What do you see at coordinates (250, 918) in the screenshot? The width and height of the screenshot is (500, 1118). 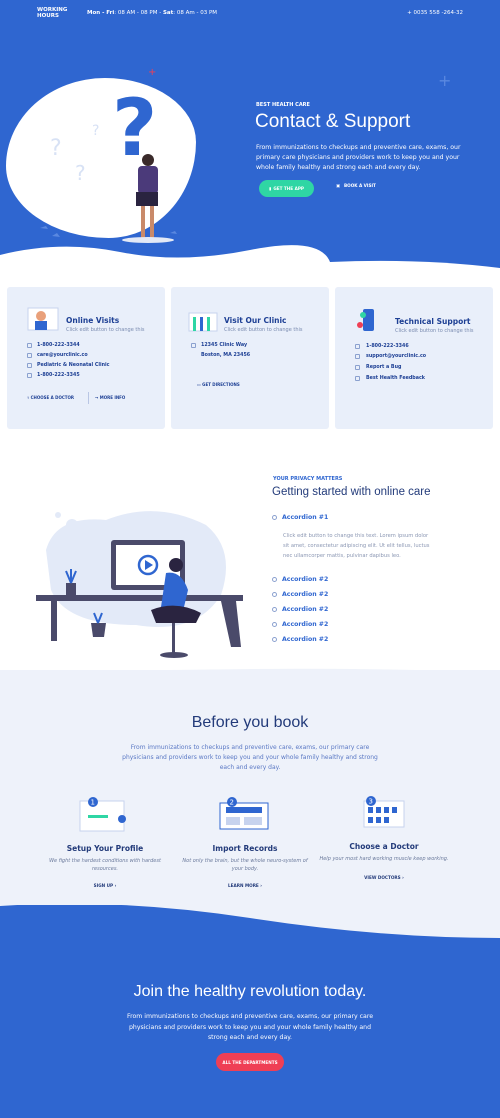 I see `footer-wave` at bounding box center [250, 918].